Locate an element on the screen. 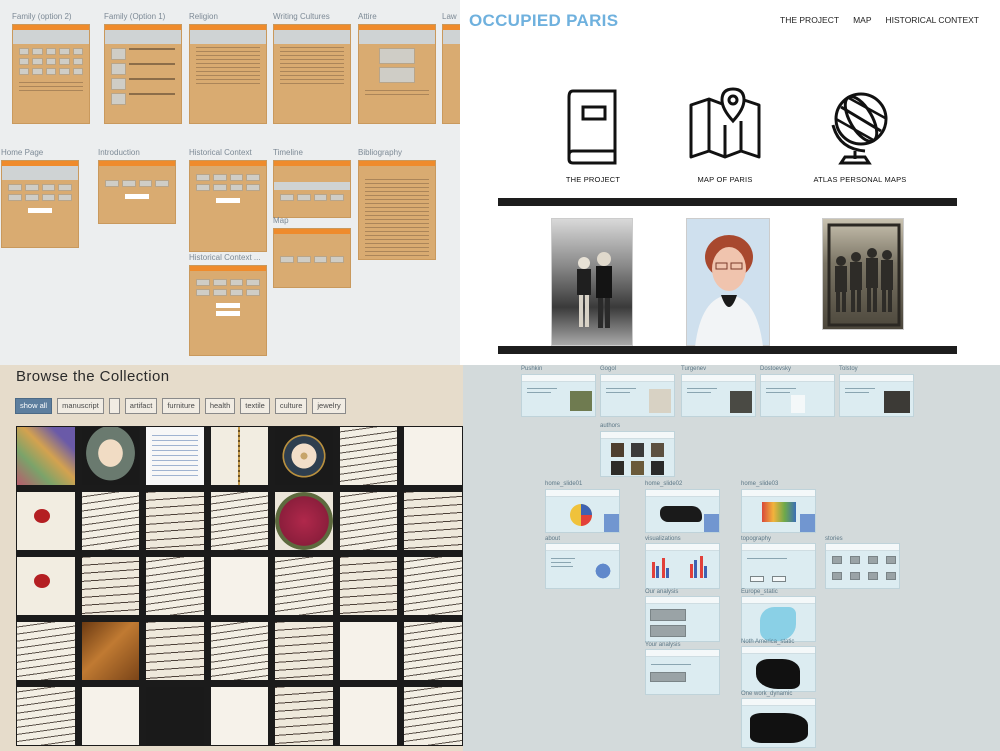 The height and width of the screenshot is (751, 1000). label-one-work-dynamic: One work_dynamic is located at coordinates (767, 694).